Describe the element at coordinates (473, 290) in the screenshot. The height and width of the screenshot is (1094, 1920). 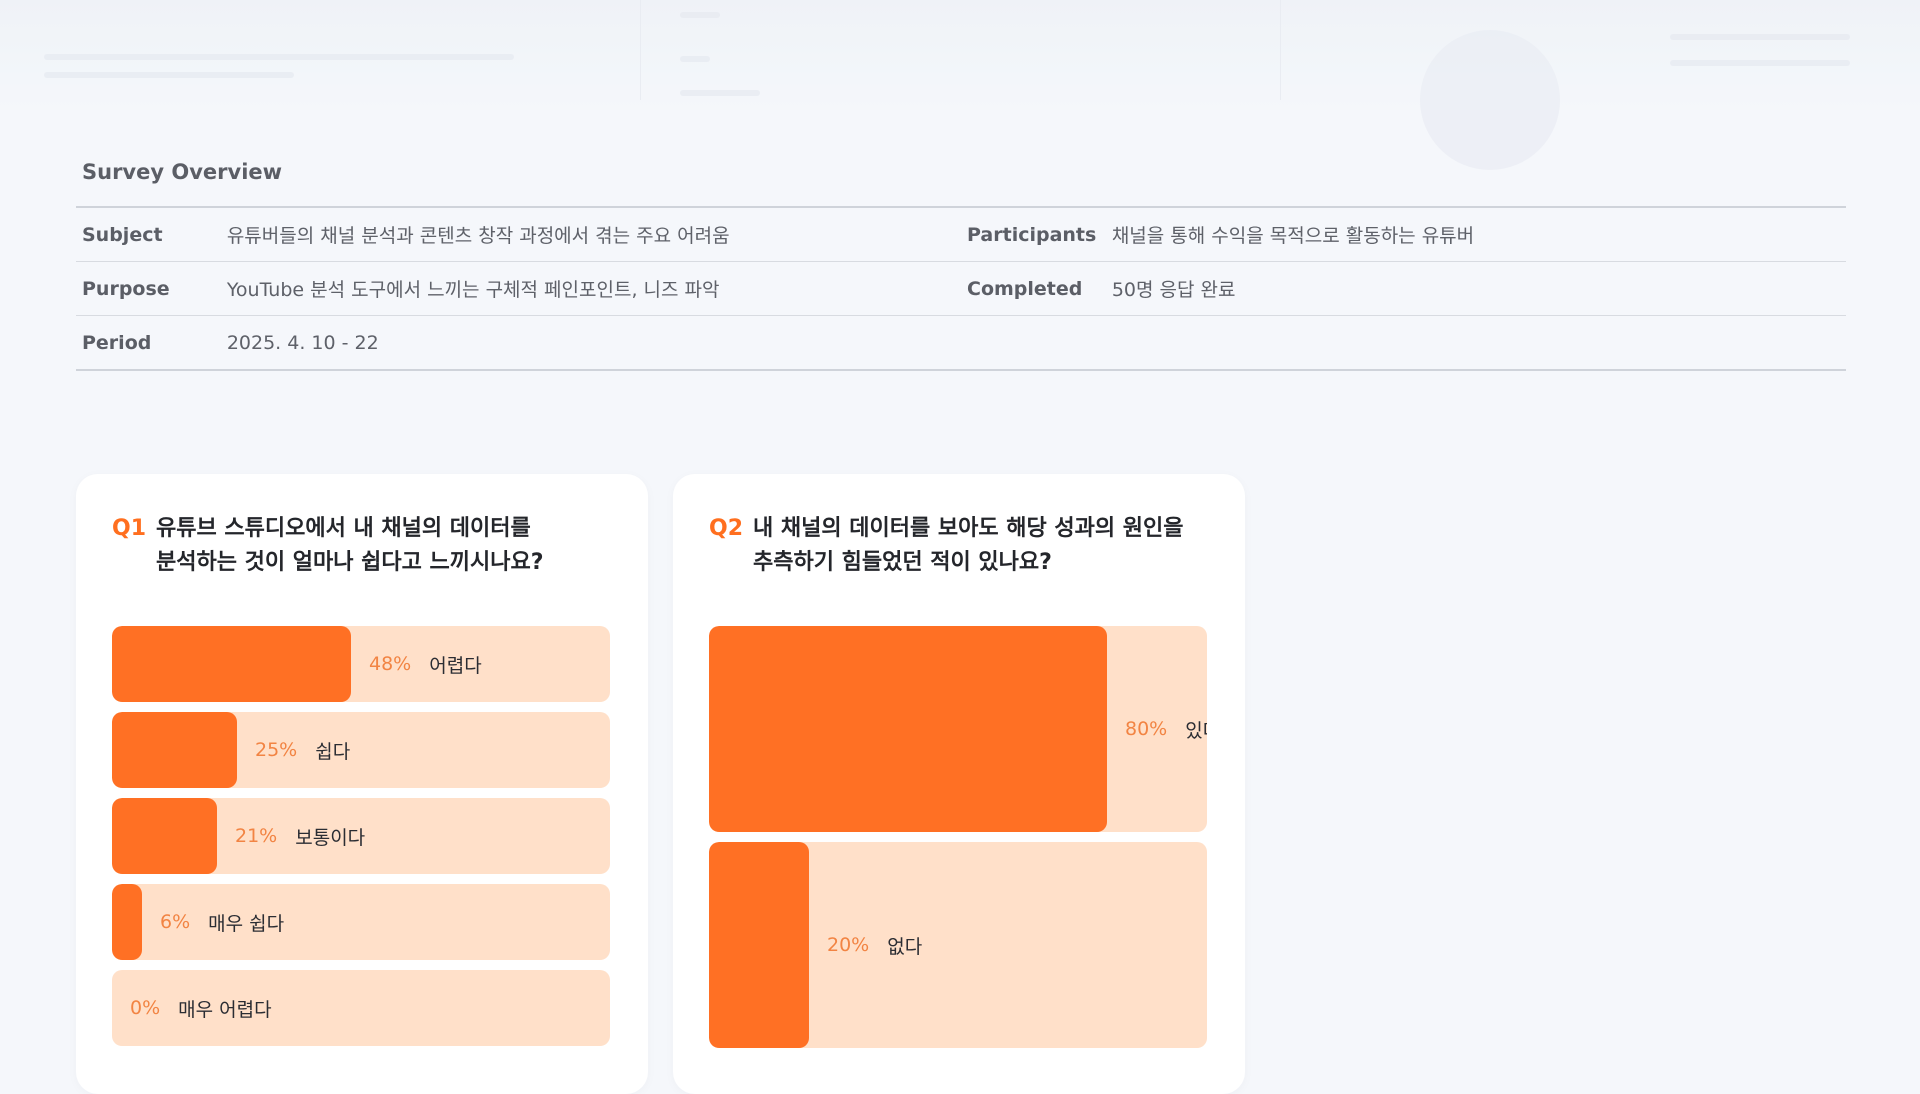
I see `overview-value: YouTube 분석 도구에서 느끼는 구체적 페인포인트, 니즈 파악` at that location.